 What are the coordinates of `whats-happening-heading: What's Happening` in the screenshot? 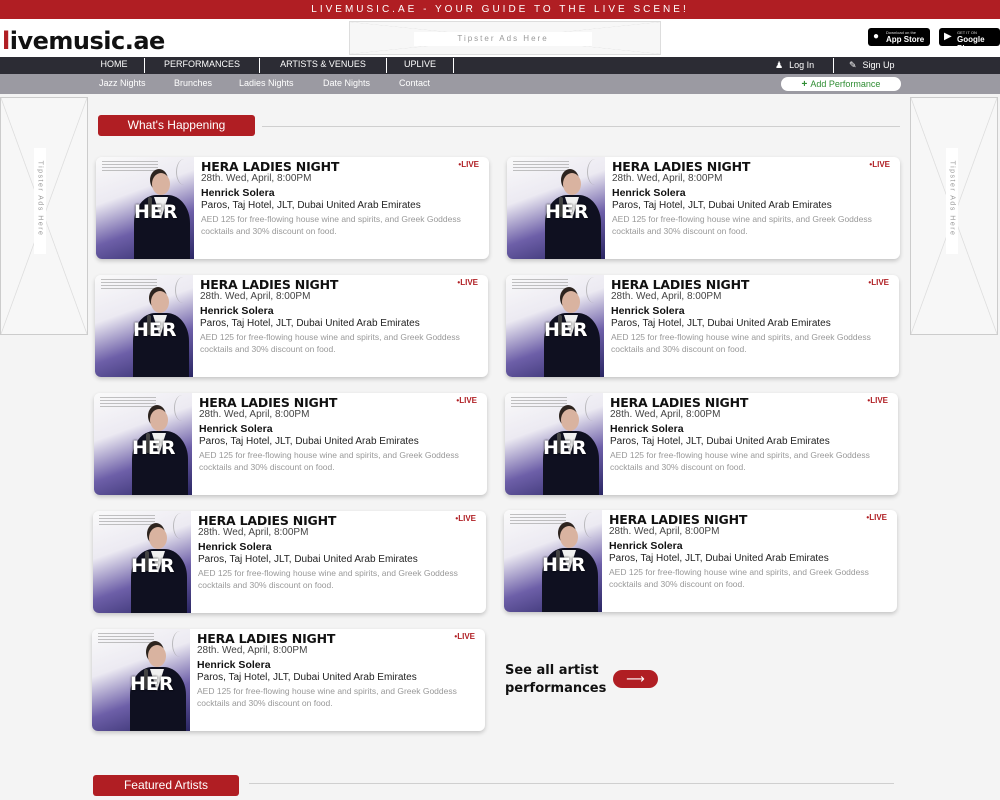 It's located at (176, 125).